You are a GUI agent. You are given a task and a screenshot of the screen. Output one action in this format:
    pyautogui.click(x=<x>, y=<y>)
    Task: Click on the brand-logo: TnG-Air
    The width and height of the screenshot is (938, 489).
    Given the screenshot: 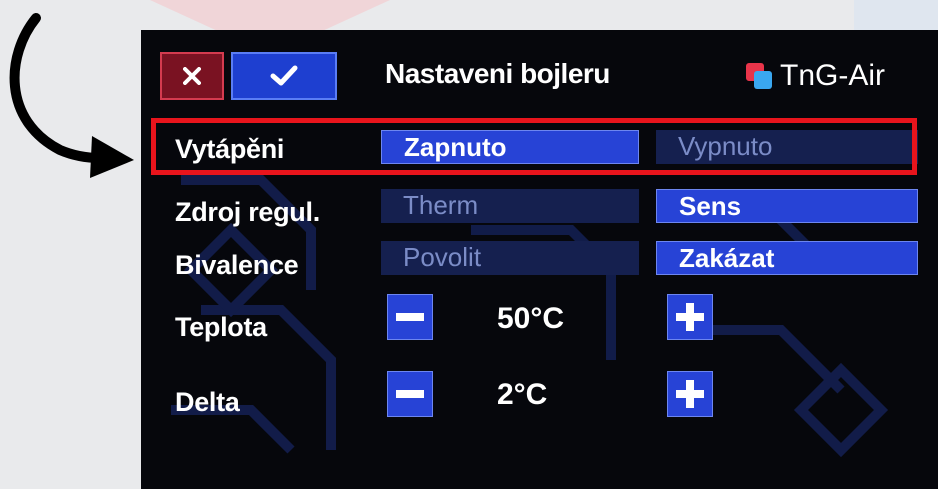 What is the action you would take?
    pyautogui.click(x=814, y=76)
    